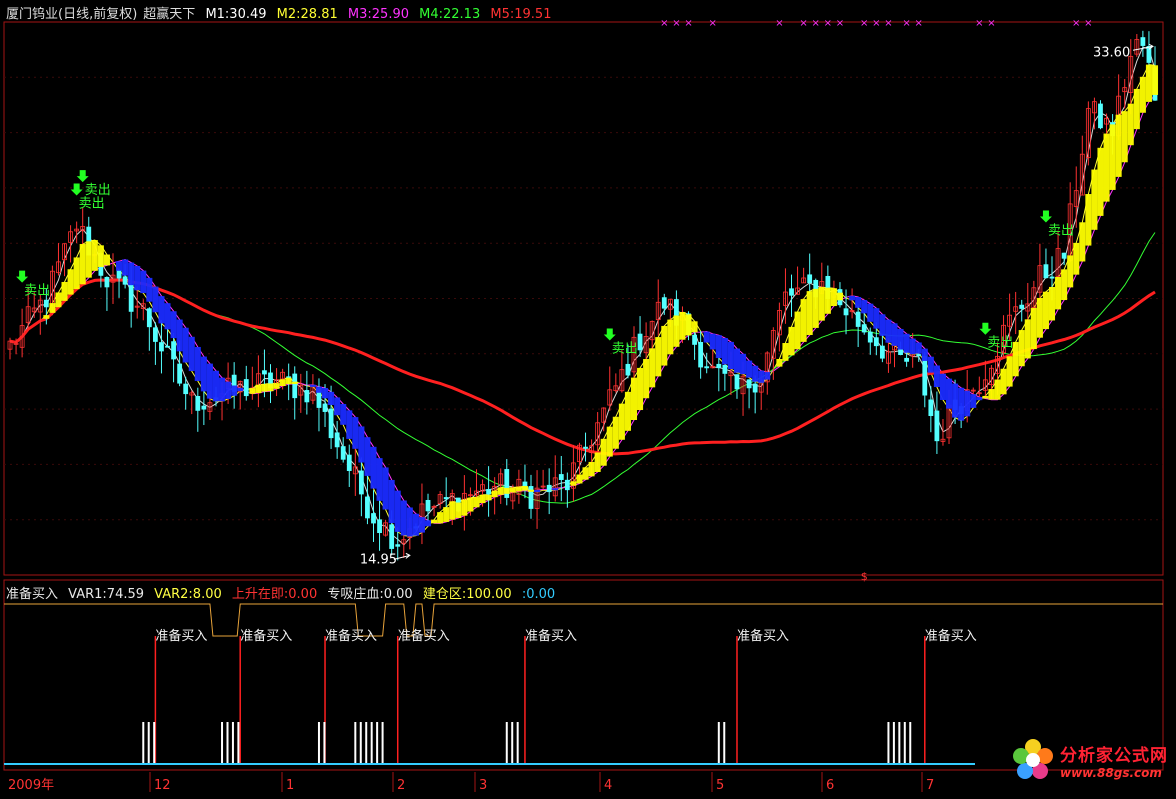  What do you see at coordinates (162, 785) in the screenshot?
I see `month-label: 12` at bounding box center [162, 785].